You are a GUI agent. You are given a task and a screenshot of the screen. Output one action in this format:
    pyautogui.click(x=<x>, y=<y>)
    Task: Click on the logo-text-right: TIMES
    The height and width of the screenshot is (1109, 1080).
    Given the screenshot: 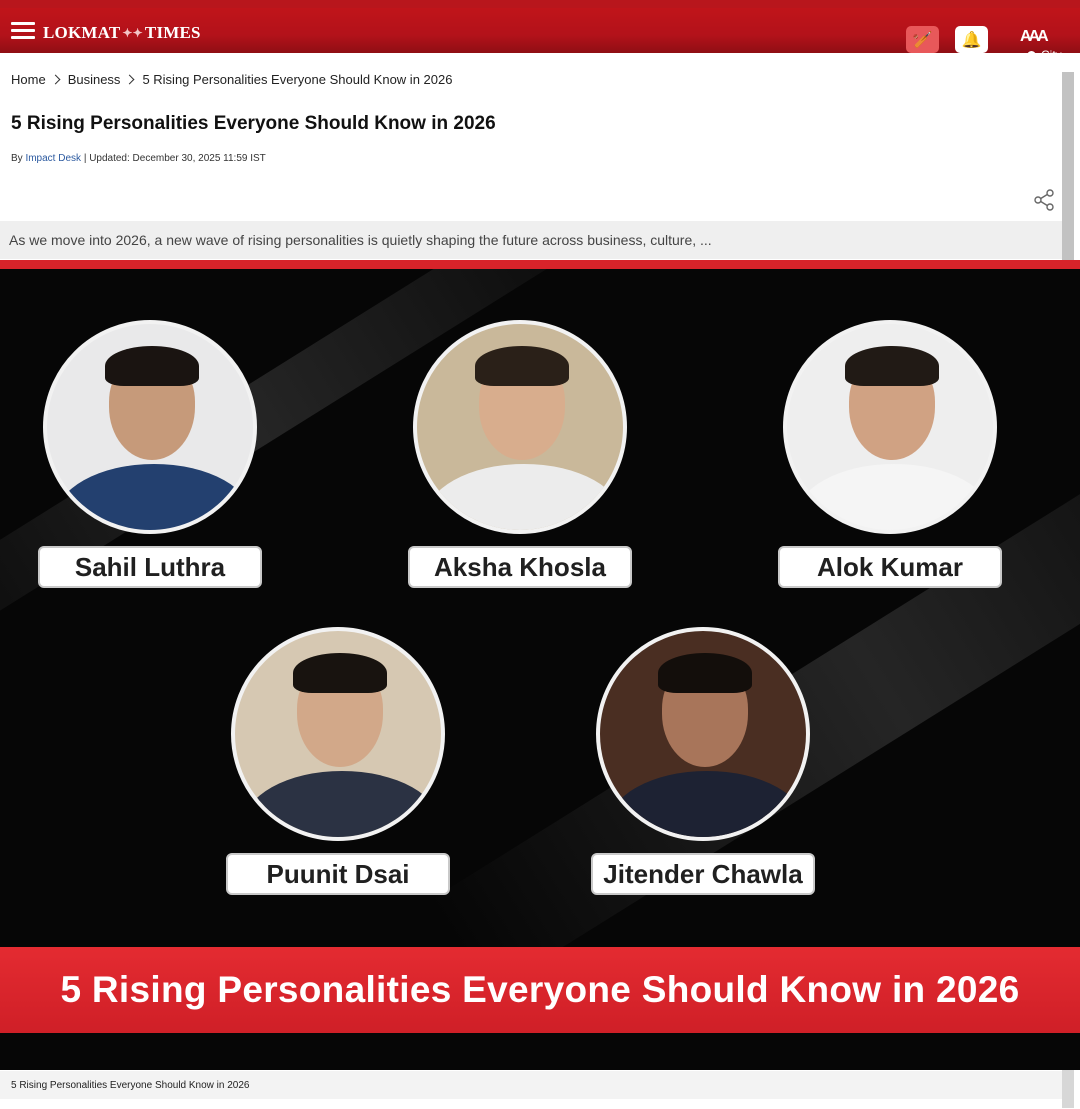 What is the action you would take?
    pyautogui.click(x=172, y=32)
    